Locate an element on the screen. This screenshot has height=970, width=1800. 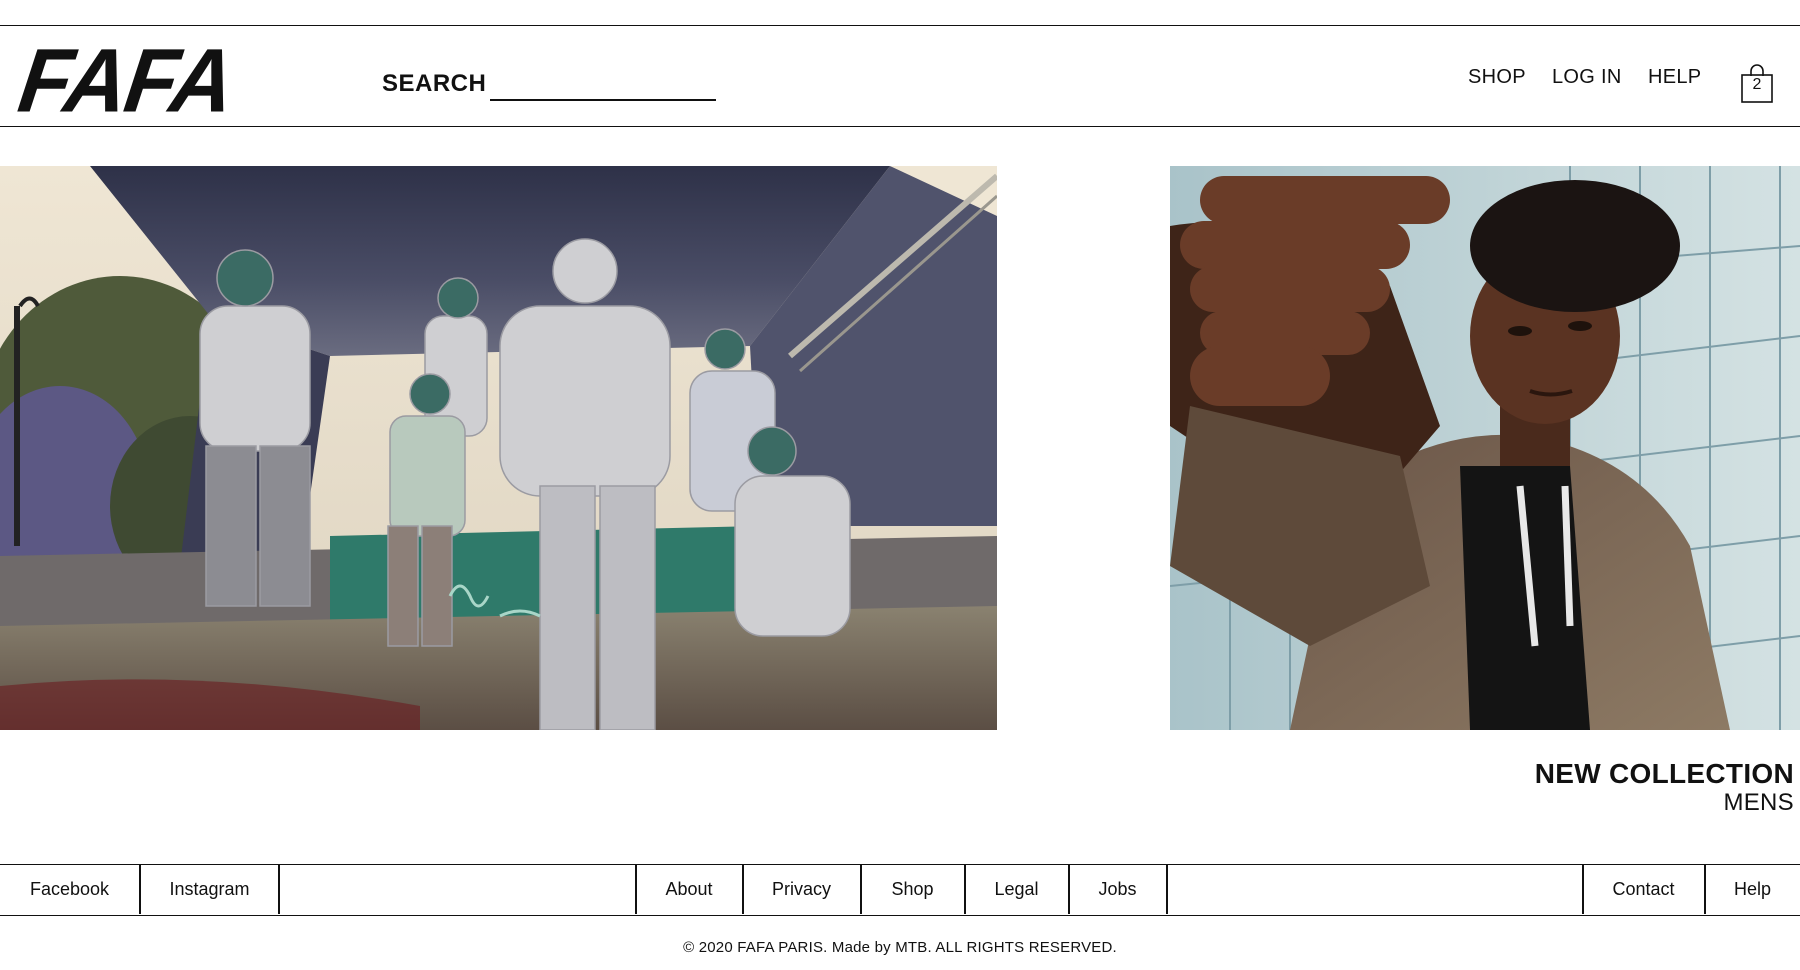
footer-link-contact: Contact is located at coordinates (1643, 889).